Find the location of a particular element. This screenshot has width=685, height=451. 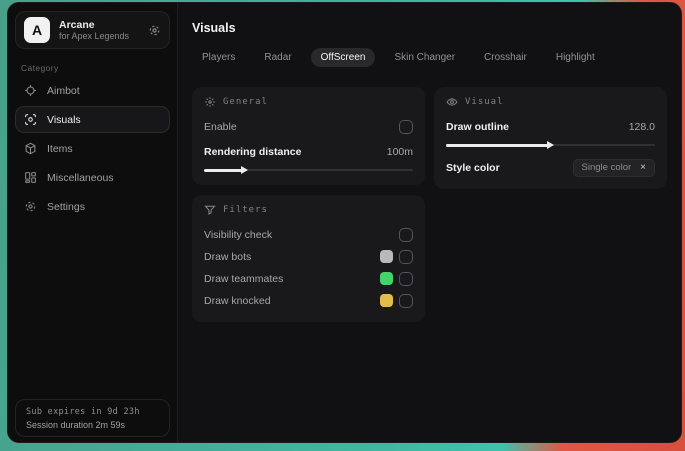

filters-panel-title: Filters is located at coordinates (245, 210).